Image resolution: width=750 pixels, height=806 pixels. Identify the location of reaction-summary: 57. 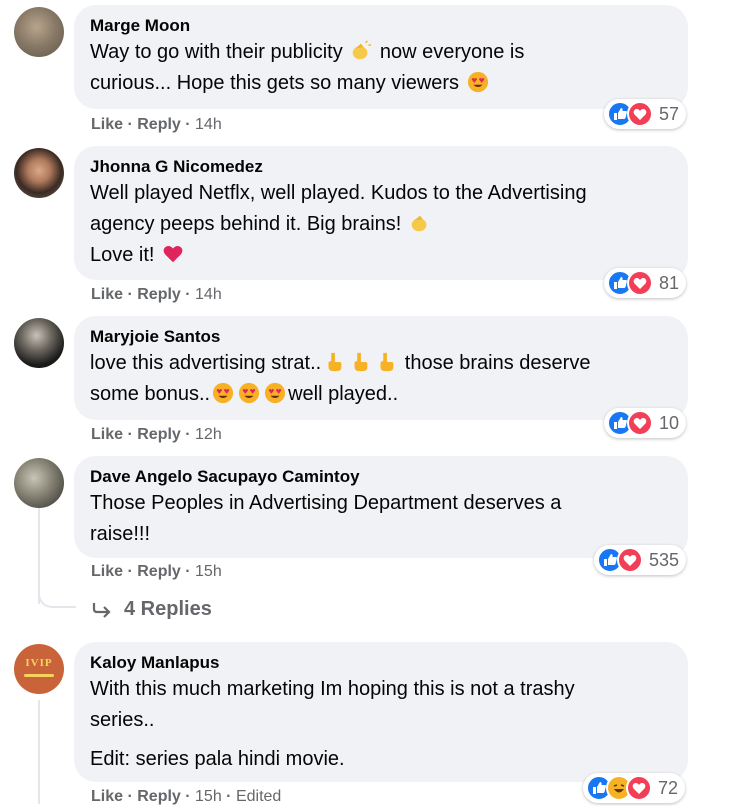
(645, 114).